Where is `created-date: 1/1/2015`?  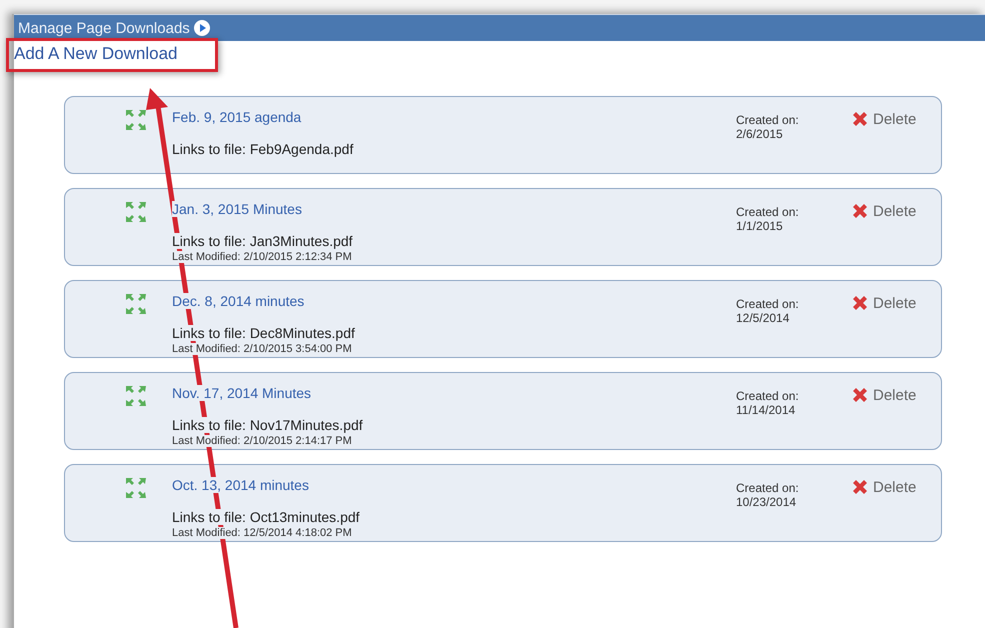 created-date: 1/1/2015 is located at coordinates (760, 226).